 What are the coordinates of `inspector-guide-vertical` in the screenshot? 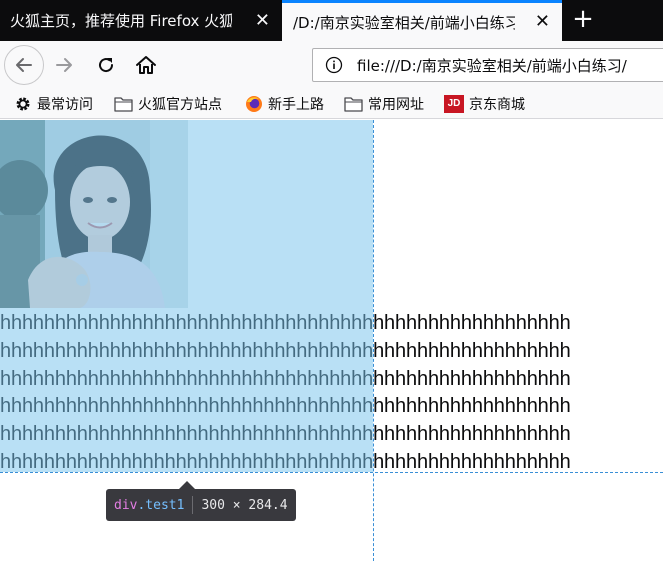 It's located at (373, 340).